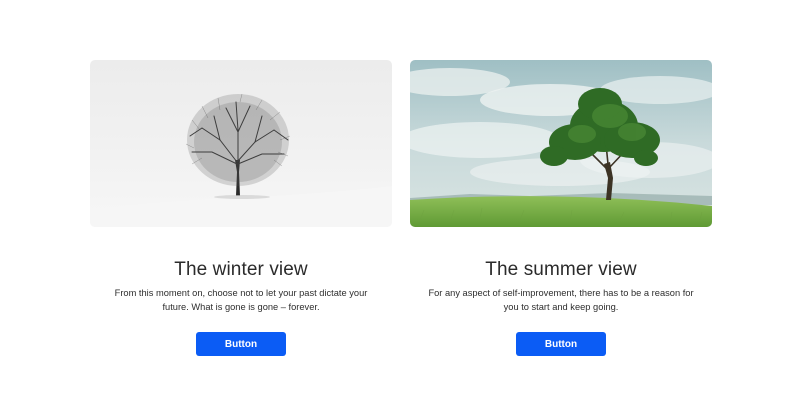  I want to click on summer-button: Button, so click(561, 344).